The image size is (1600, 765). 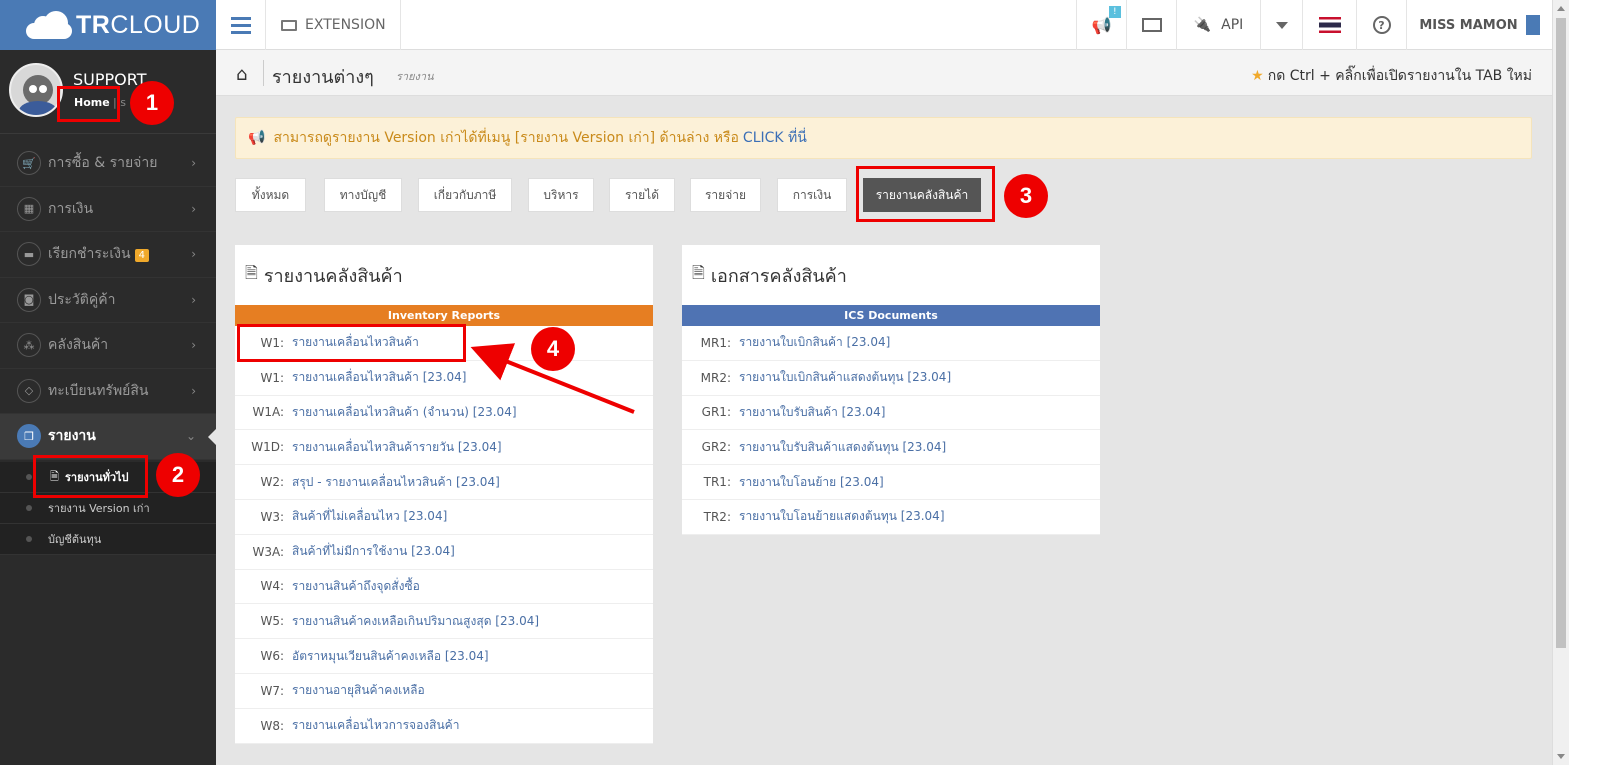 What do you see at coordinates (1584, 382) in the screenshot?
I see `page-margin` at bounding box center [1584, 382].